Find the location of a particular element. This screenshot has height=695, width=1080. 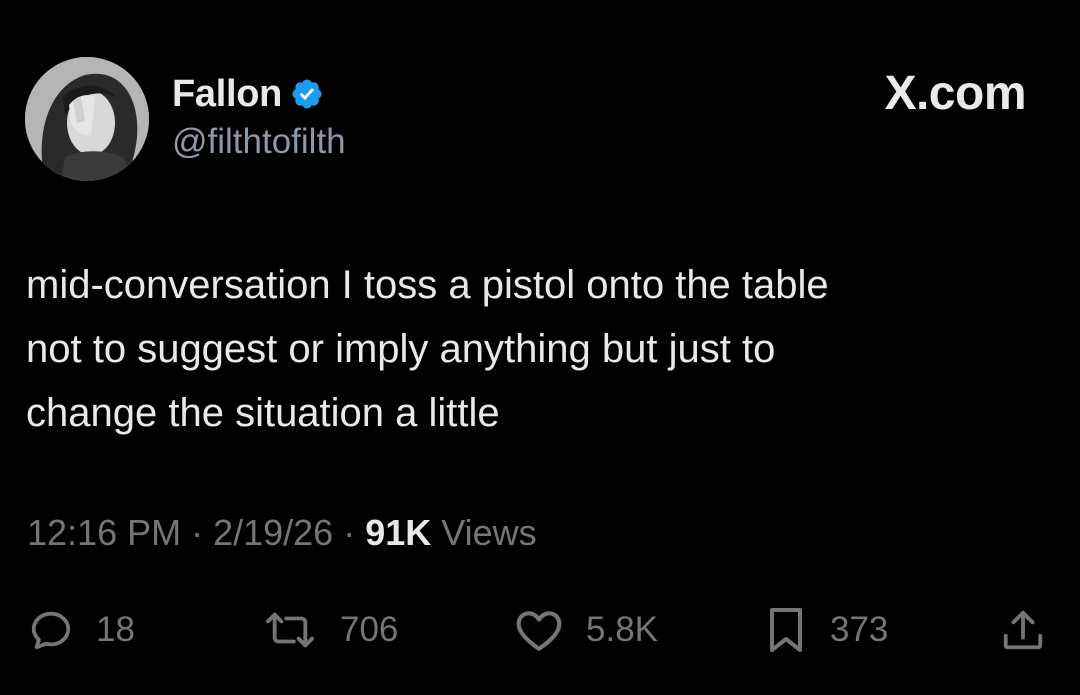

views-label: Views is located at coordinates (489, 532).